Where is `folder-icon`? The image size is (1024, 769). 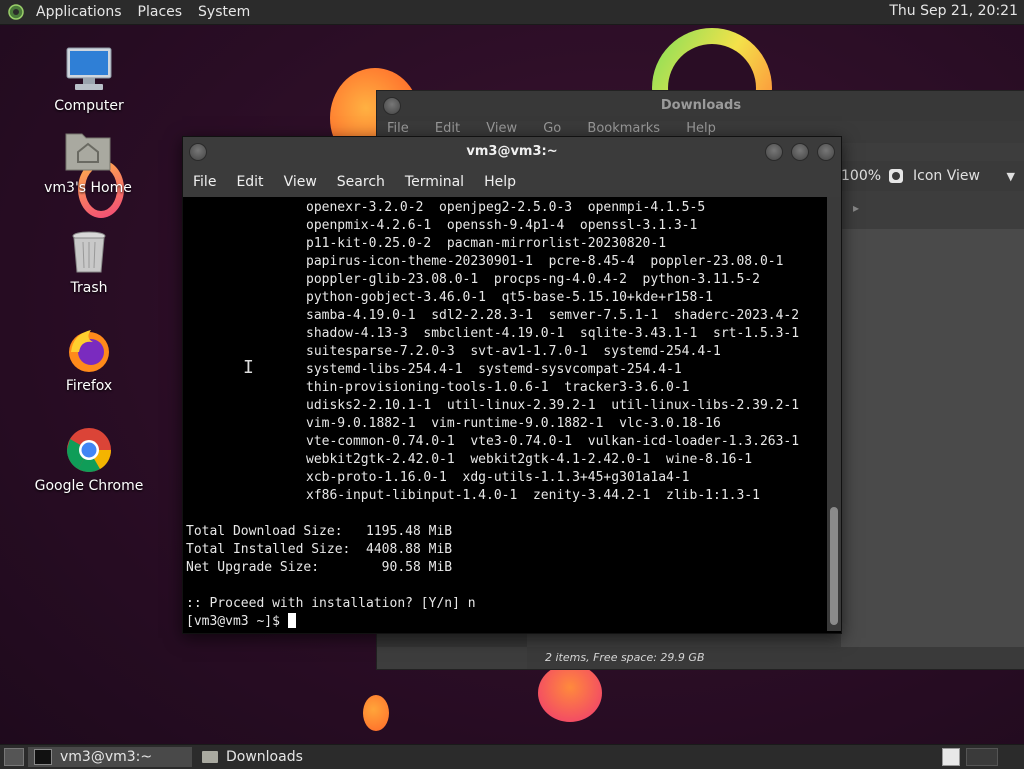
folder-icon is located at coordinates (210, 757).